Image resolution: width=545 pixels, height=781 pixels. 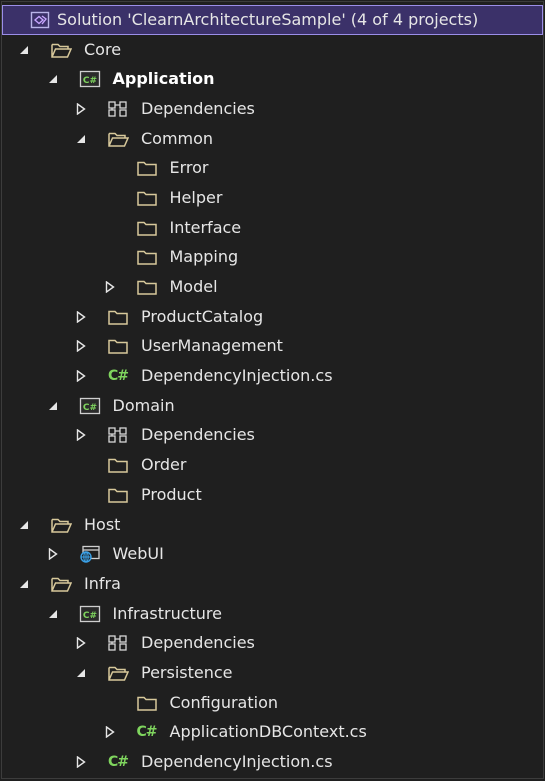 What do you see at coordinates (272, 347) in the screenshot?
I see `tree-item-usermanagement: UserManagement` at bounding box center [272, 347].